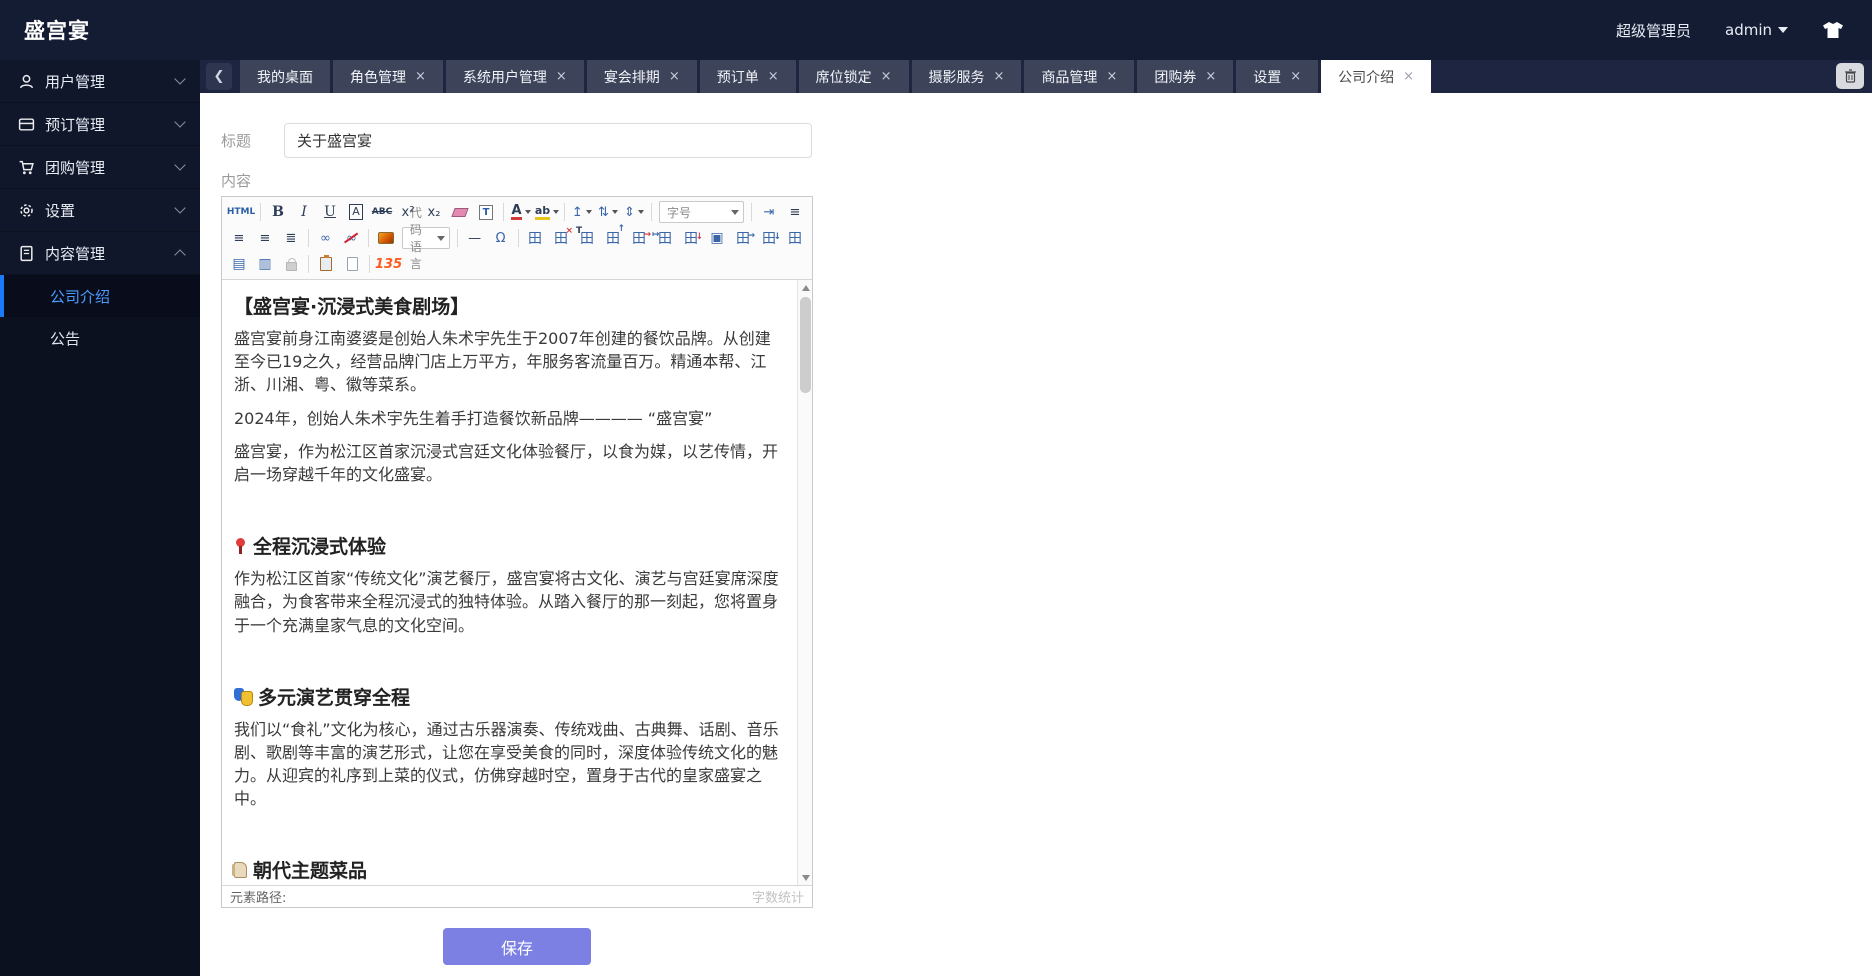 This screenshot has height=976, width=1872. I want to click on scroll-down-arrow, so click(805, 877).